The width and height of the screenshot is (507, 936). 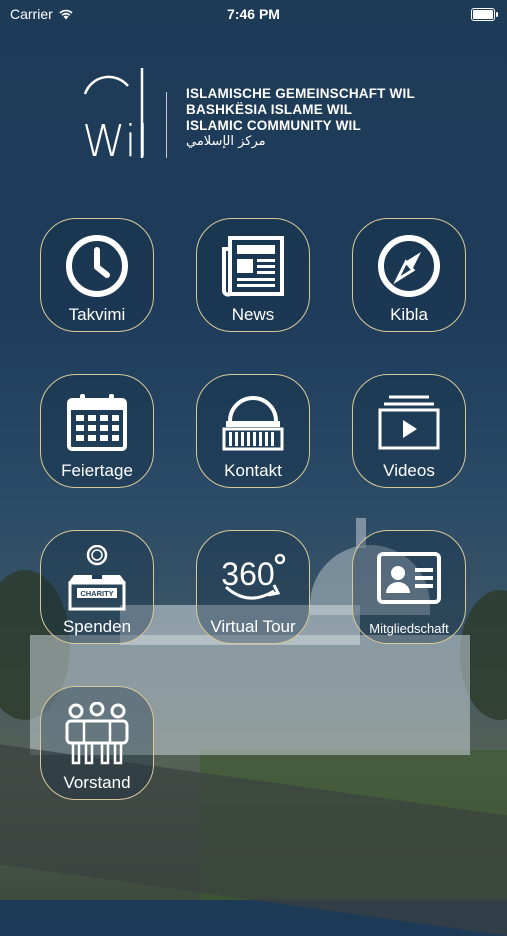 I want to click on community-logo: Wil, so click(x=115, y=117).